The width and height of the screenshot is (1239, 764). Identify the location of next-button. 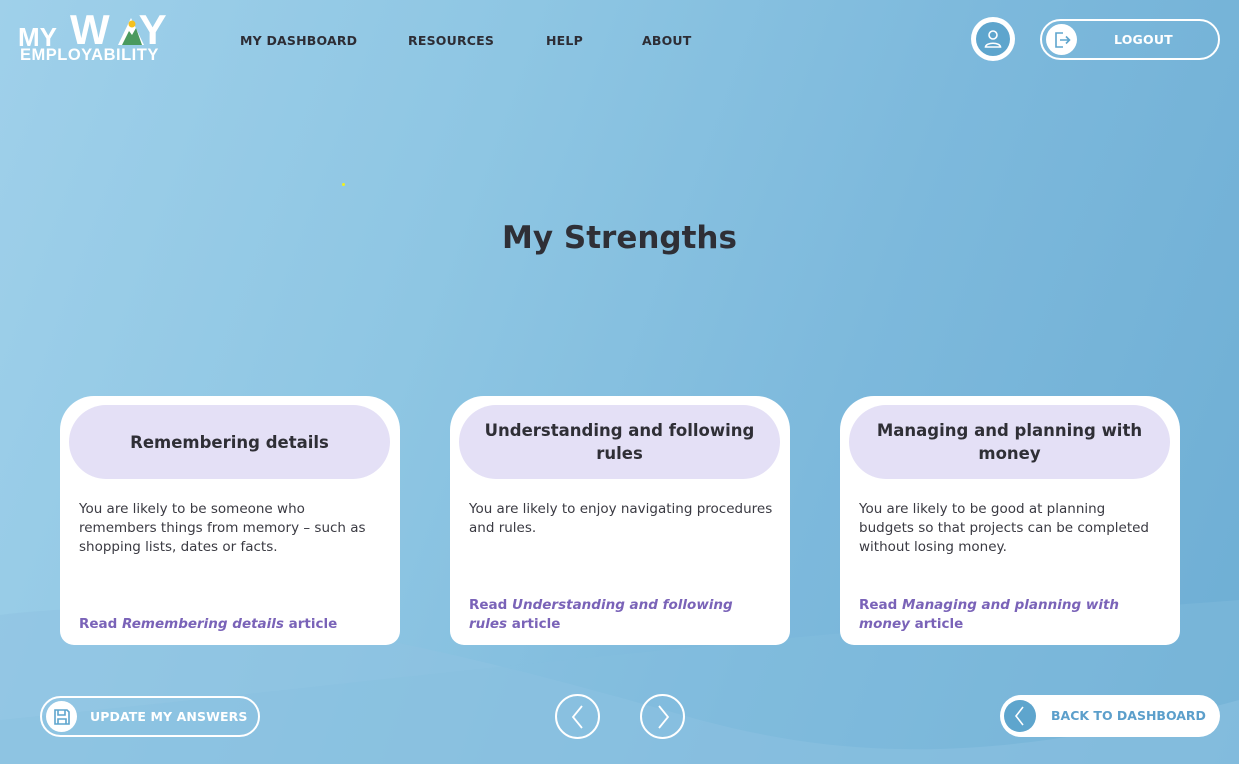
(662, 716).